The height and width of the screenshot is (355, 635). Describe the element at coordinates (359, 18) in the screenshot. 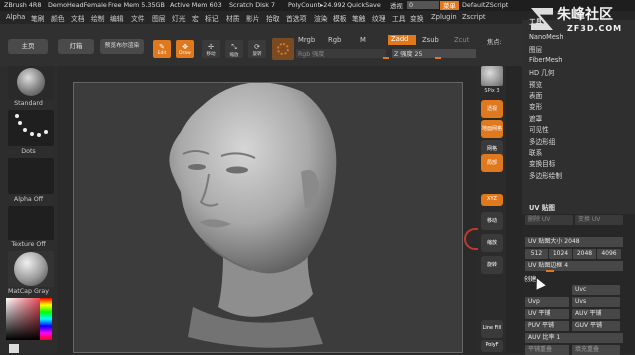

I see `menu-item: 笔触` at that location.